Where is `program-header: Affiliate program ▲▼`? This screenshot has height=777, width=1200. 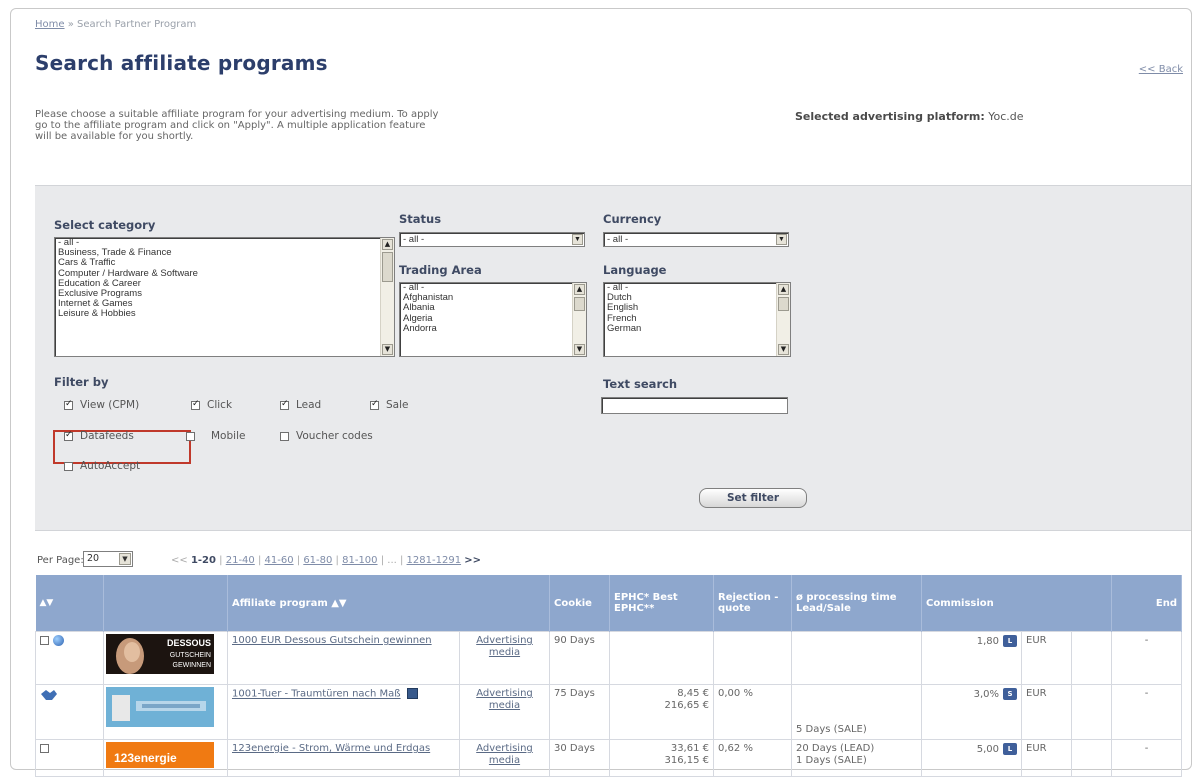
program-header: Affiliate program ▲▼ is located at coordinates (388, 603).